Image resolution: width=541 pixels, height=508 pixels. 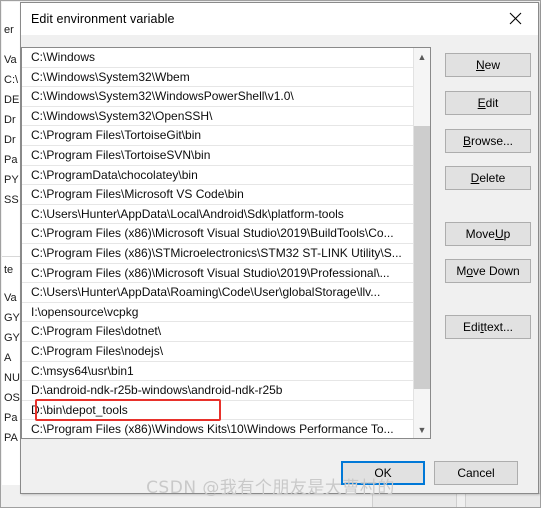 What do you see at coordinates (488, 234) in the screenshot?
I see `move-up-button: Move Up` at bounding box center [488, 234].